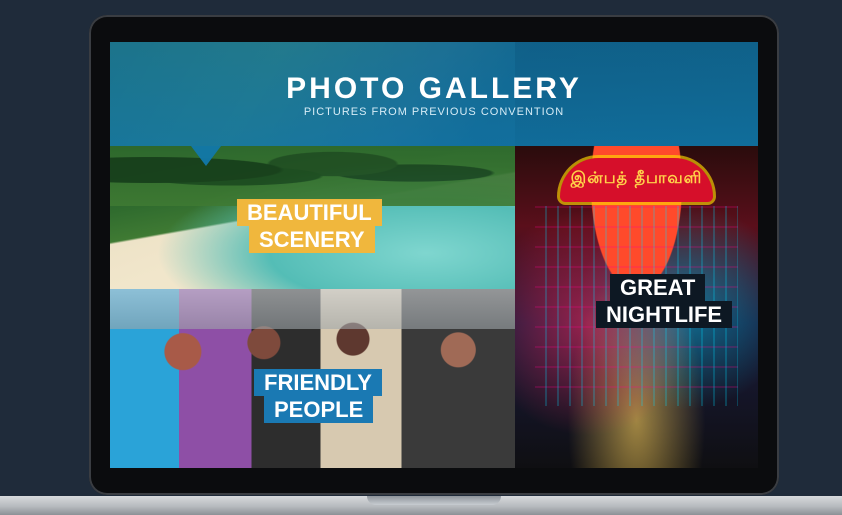 This screenshot has height=515, width=842. What do you see at coordinates (319, 409) in the screenshot?
I see `label-line: PEOPLE` at bounding box center [319, 409].